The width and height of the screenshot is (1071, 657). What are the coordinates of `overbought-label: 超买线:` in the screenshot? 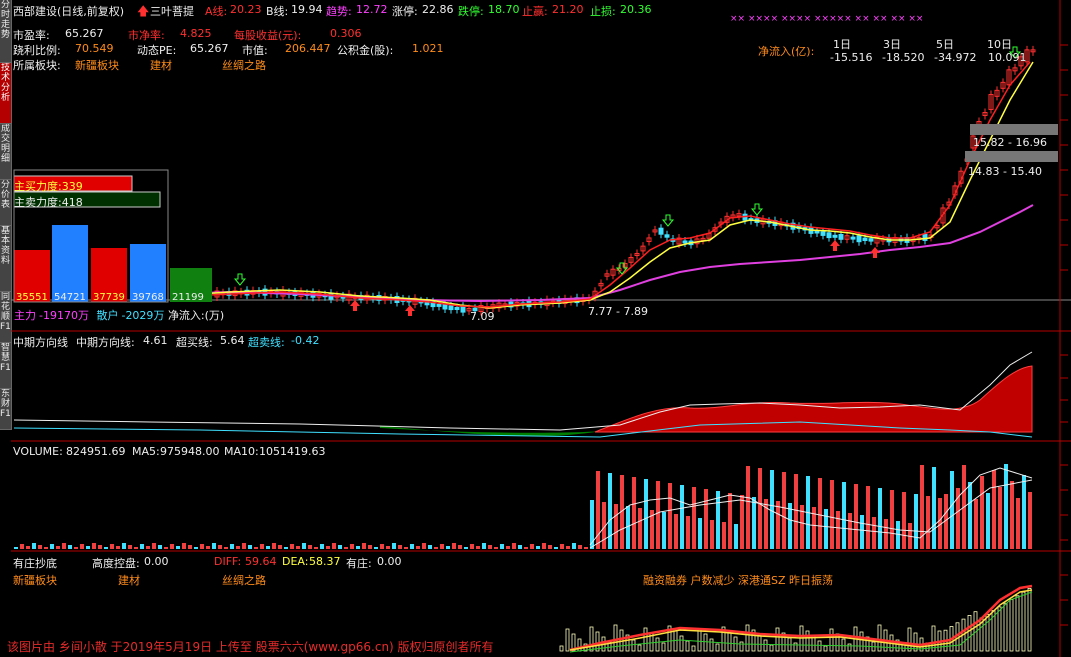 It's located at (194, 342).